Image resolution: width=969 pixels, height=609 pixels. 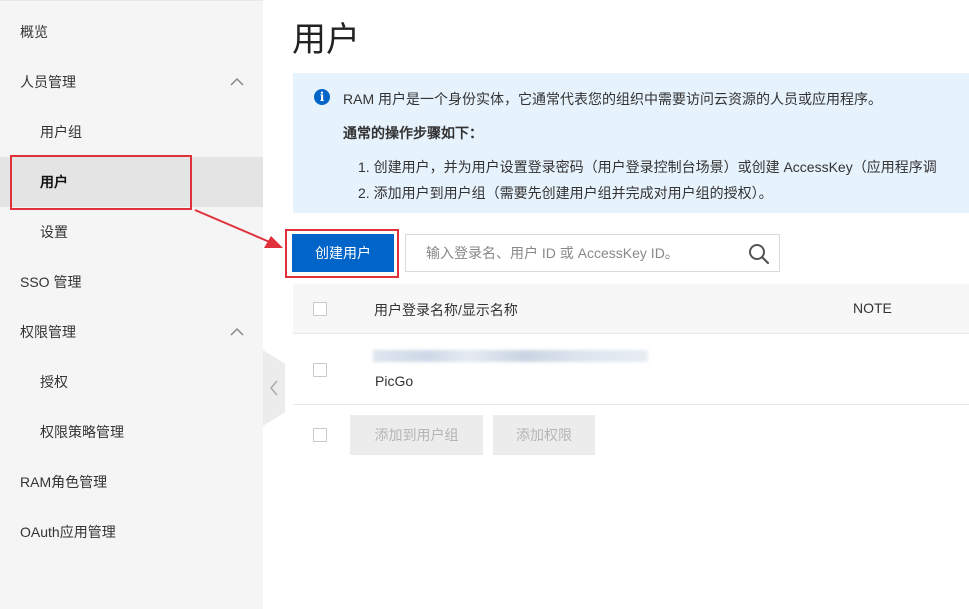 I want to click on search-box, so click(x=592, y=253).